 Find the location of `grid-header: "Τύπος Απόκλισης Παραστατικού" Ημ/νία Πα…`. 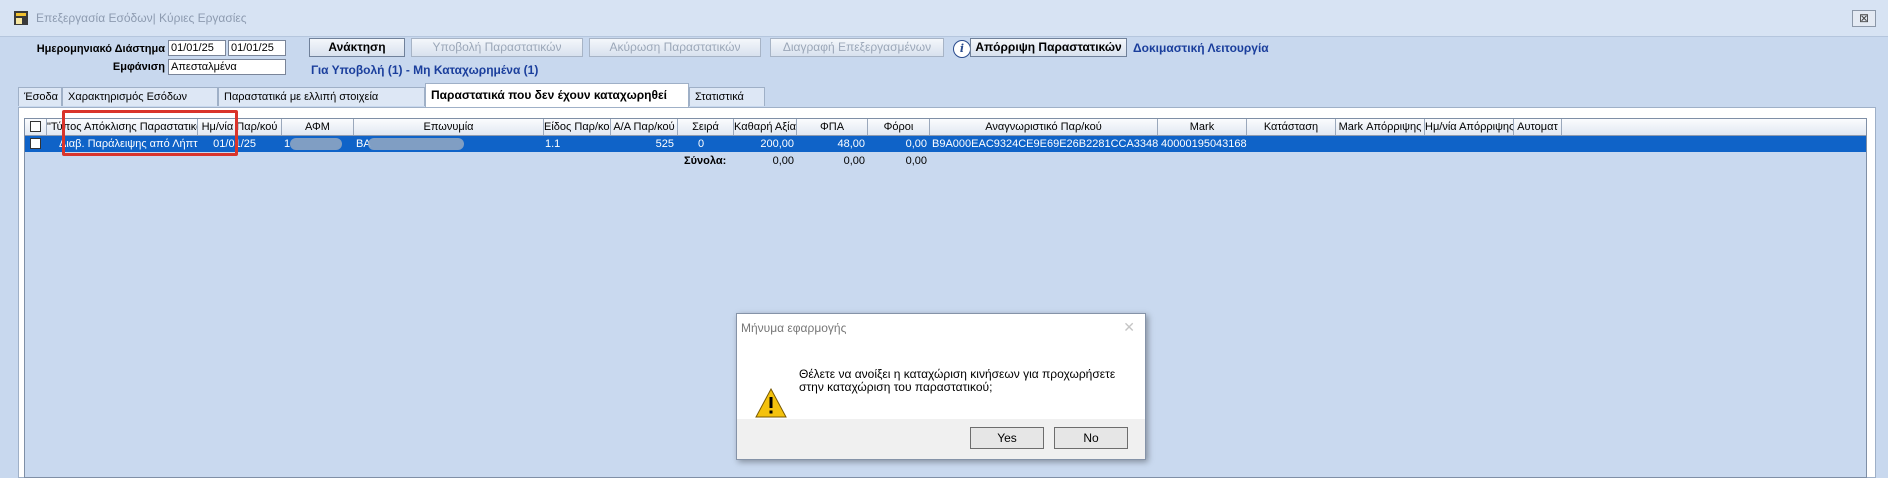

grid-header: "Τύπος Απόκλισης Παραστατικού" Ημ/νία Πα… is located at coordinates (945, 127).